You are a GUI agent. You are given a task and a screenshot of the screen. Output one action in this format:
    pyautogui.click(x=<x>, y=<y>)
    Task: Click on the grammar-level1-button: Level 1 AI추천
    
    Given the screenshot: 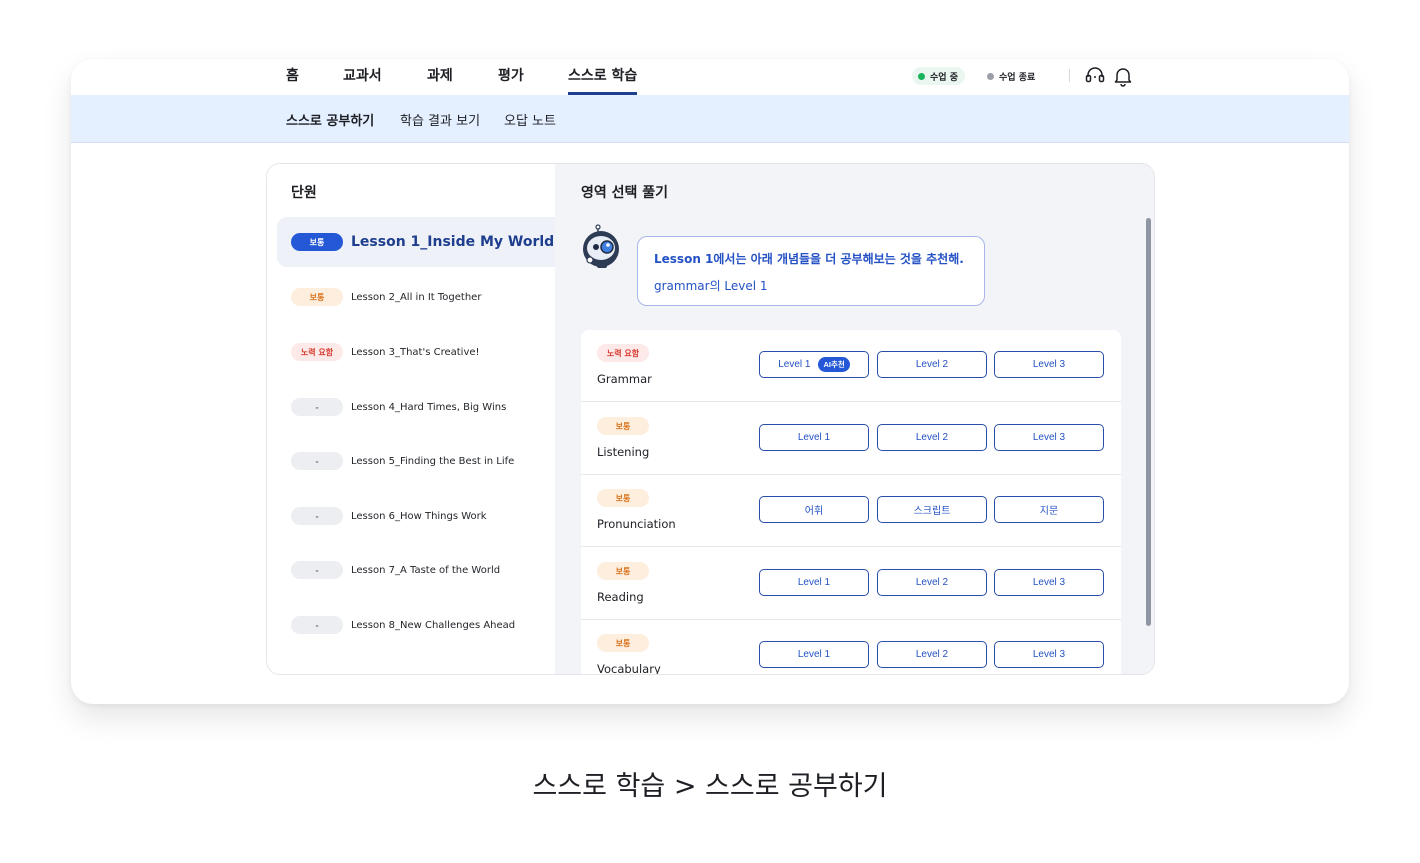 What is the action you would take?
    pyautogui.click(x=814, y=364)
    